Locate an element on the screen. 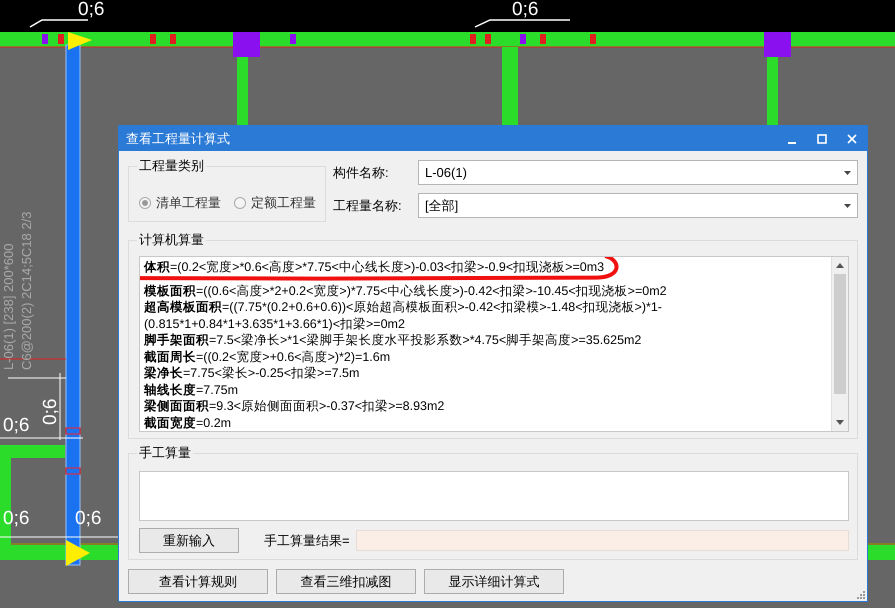 The width and height of the screenshot is (895, 608). group-legend: 计算机算量 is located at coordinates (171, 240).